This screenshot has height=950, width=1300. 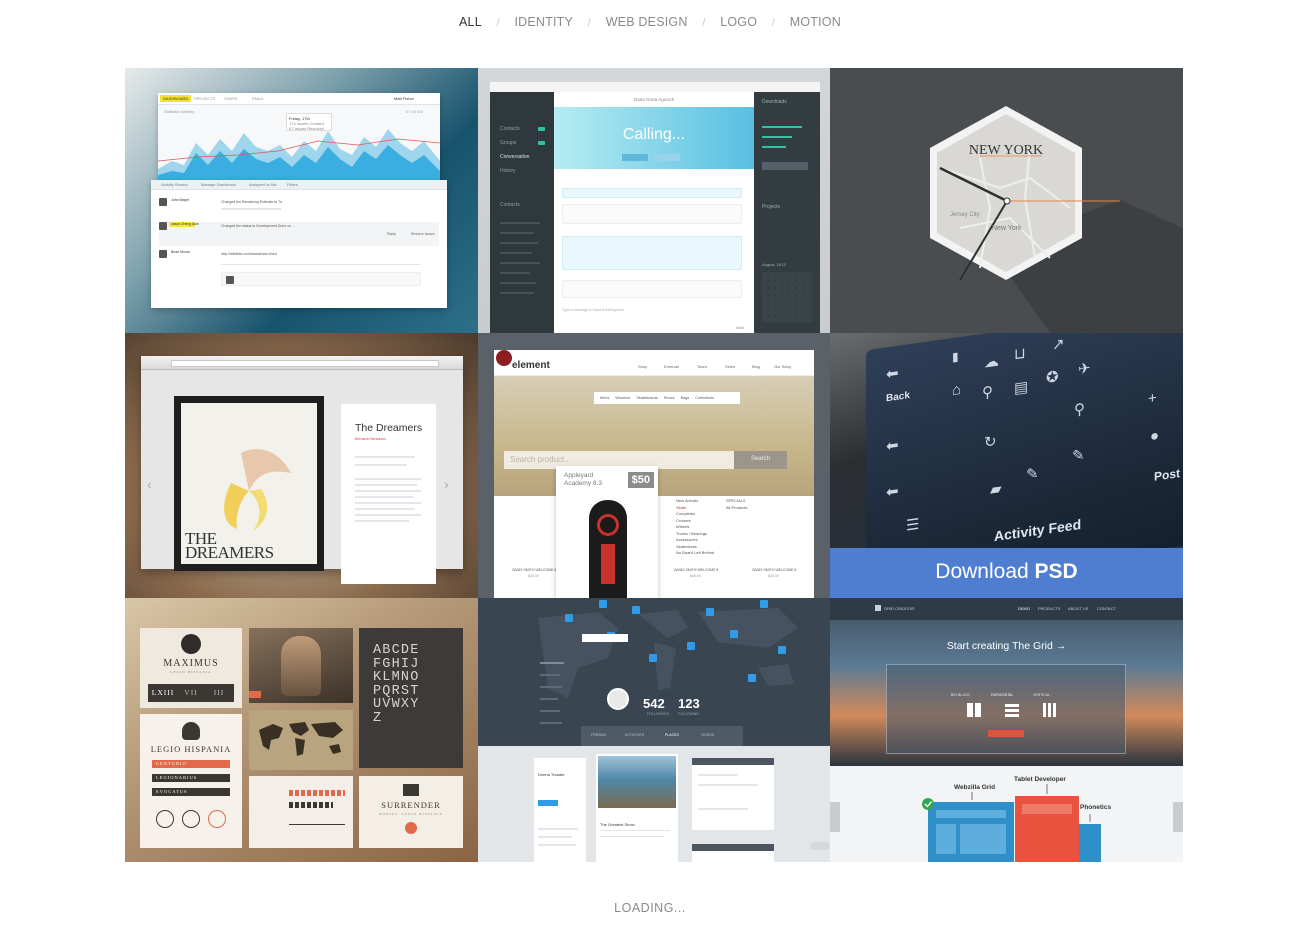 I want to click on decline-button, so click(x=667, y=157).